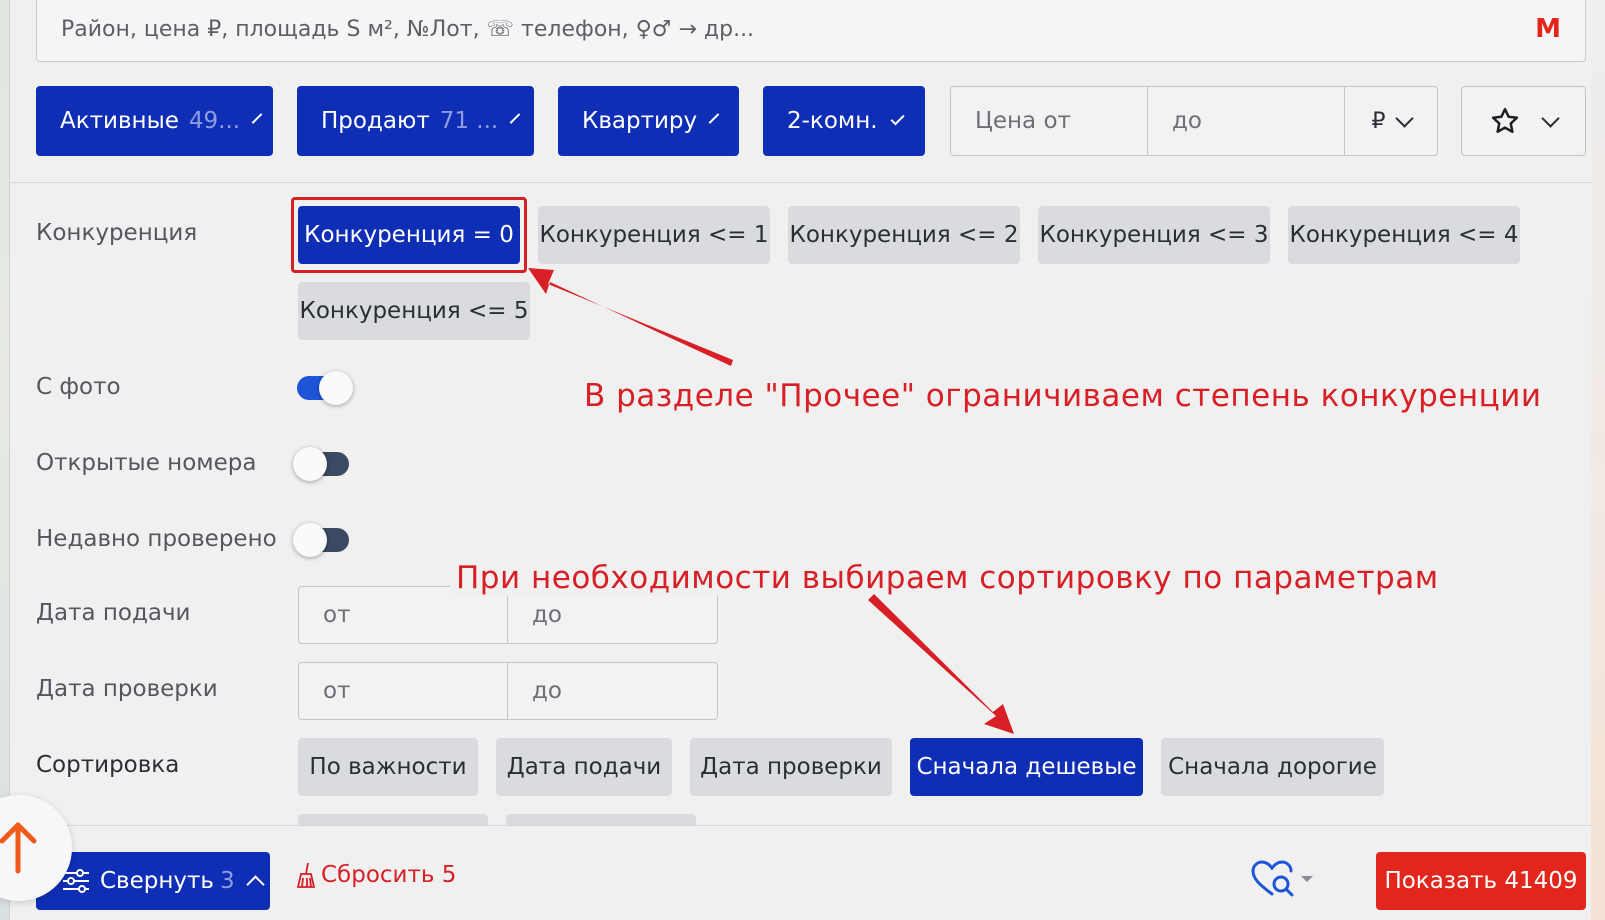 The image size is (1605, 920). I want to click on price-range: Цена от до ₽, so click(1194, 121).